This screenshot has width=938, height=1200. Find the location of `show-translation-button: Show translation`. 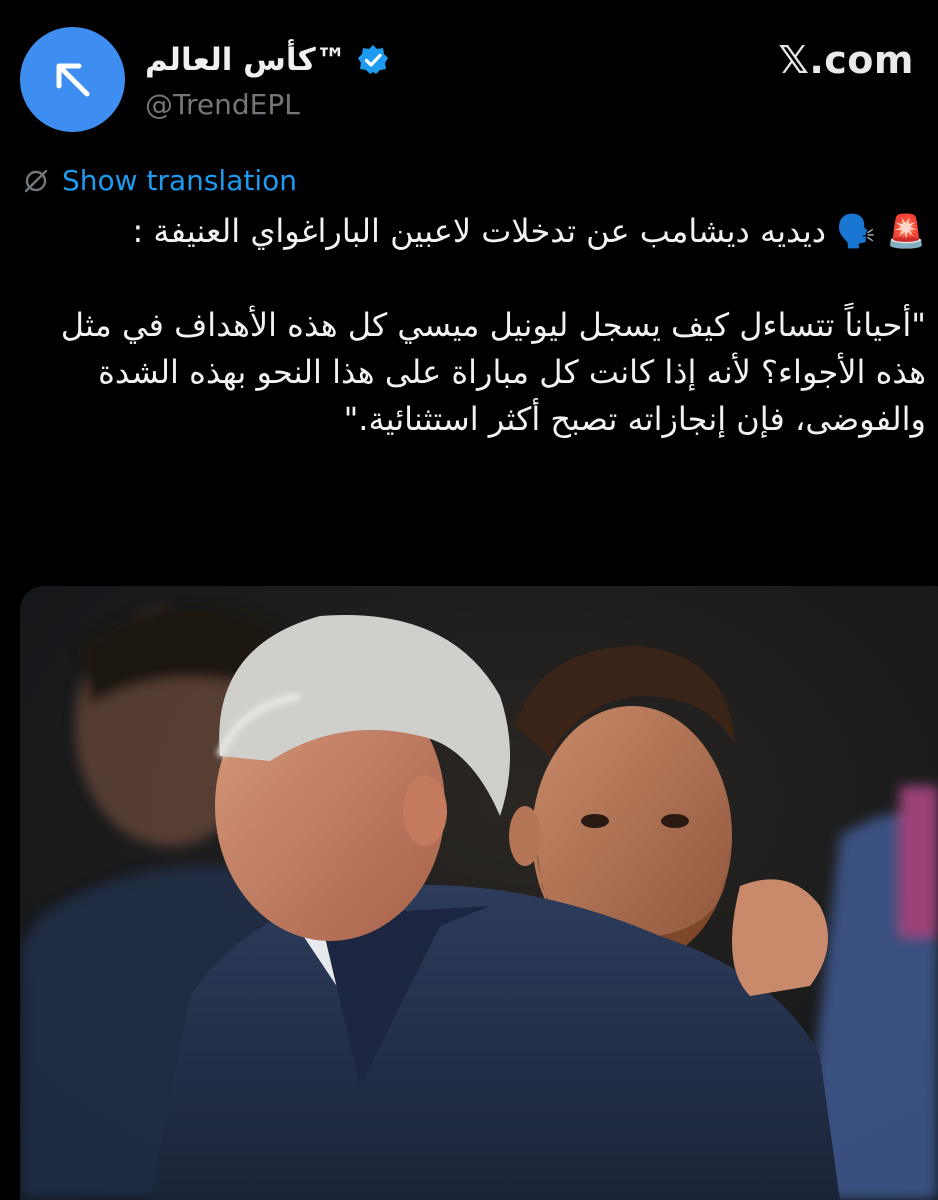

show-translation-button: Show translation is located at coordinates (159, 180).